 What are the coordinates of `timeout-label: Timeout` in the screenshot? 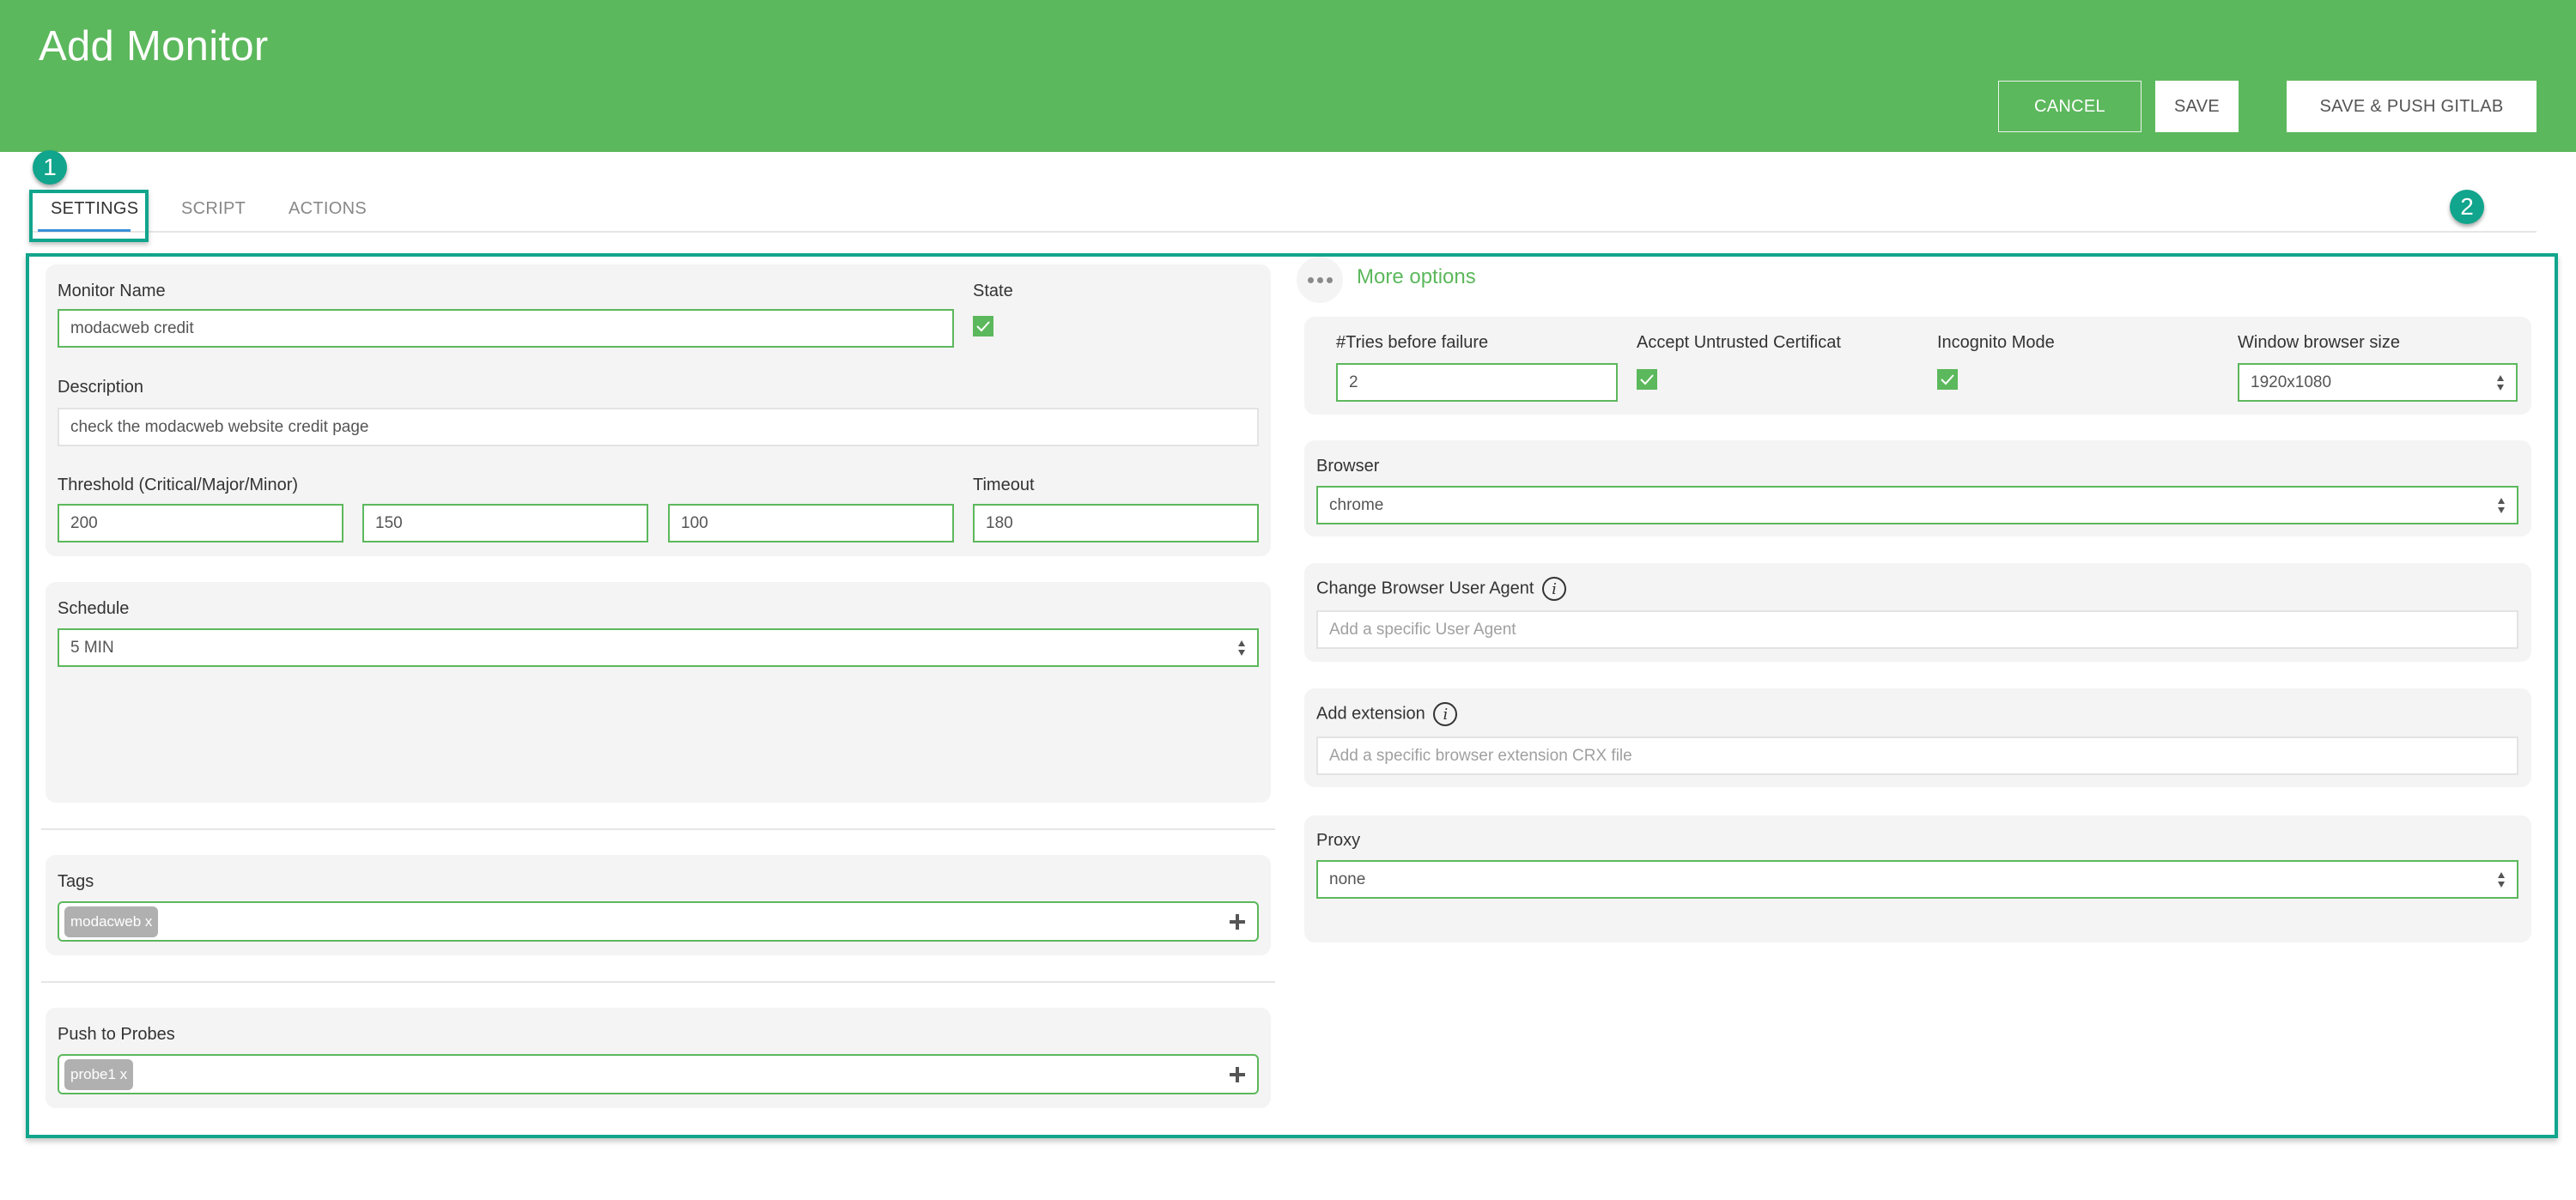 It's located at (1004, 485).